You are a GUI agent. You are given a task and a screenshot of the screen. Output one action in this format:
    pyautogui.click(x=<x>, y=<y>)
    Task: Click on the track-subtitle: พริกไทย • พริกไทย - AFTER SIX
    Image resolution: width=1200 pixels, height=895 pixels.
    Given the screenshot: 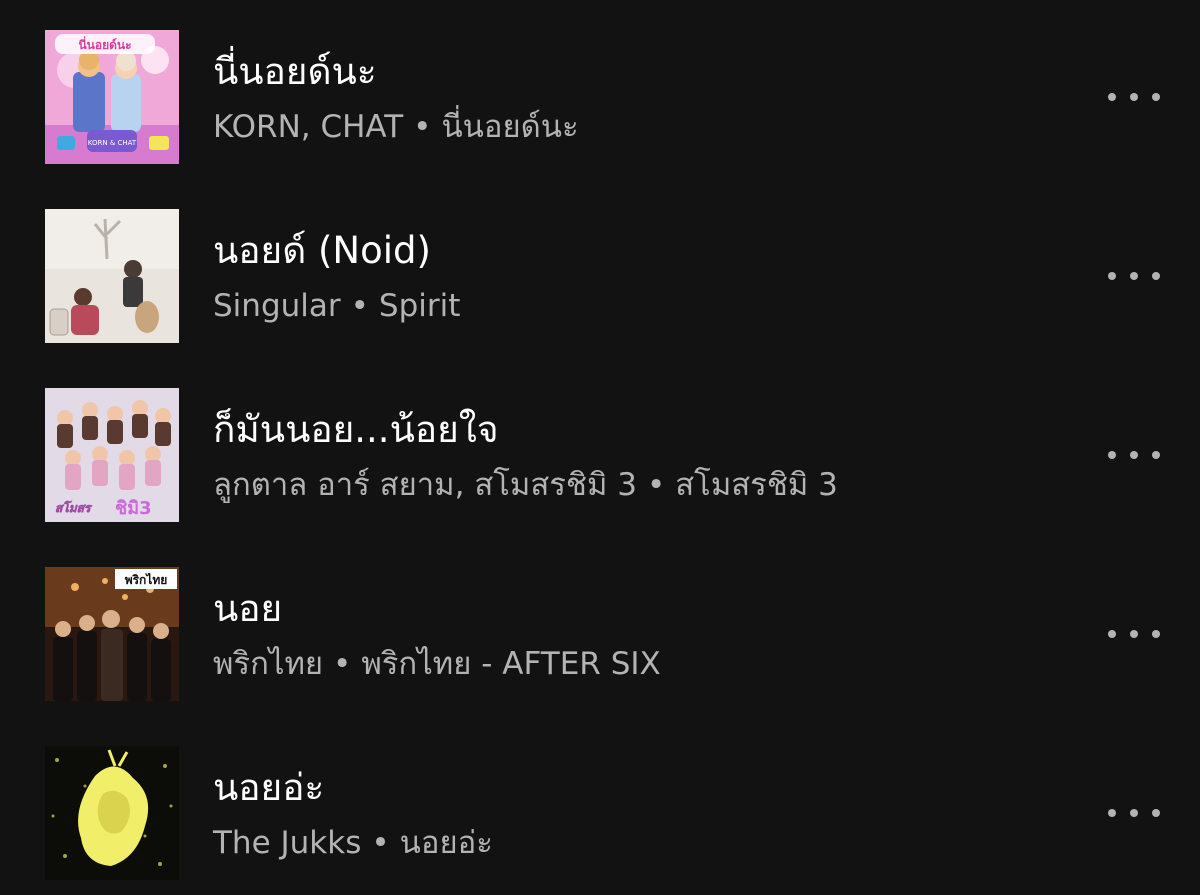 What is the action you would take?
    pyautogui.click(x=437, y=664)
    